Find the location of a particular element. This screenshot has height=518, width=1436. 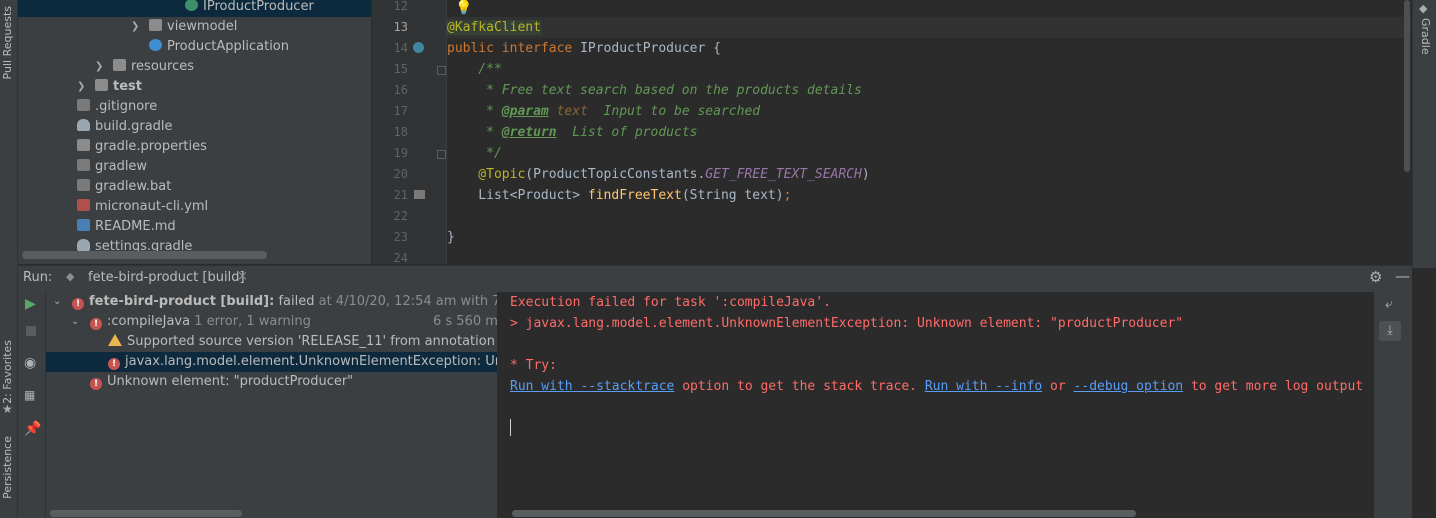

run-toolbar: ▶ ◉ ▦ 📌 is located at coordinates (32, 405).